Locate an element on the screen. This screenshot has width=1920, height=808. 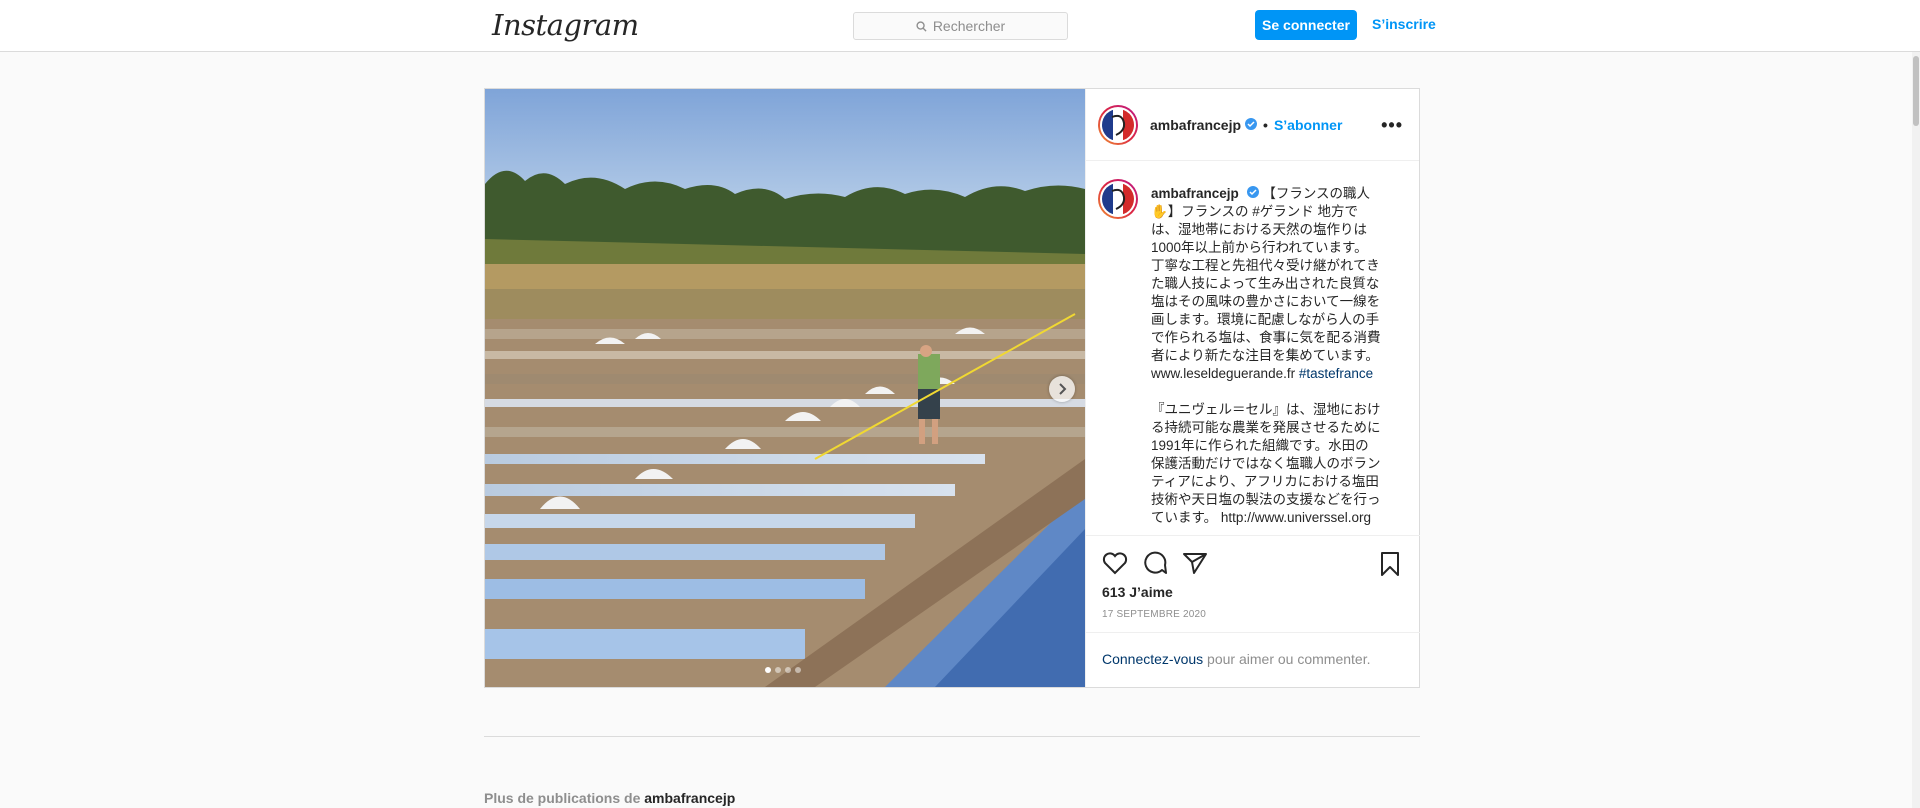
hashtag-link: #tastefrance is located at coordinates (1336, 373).